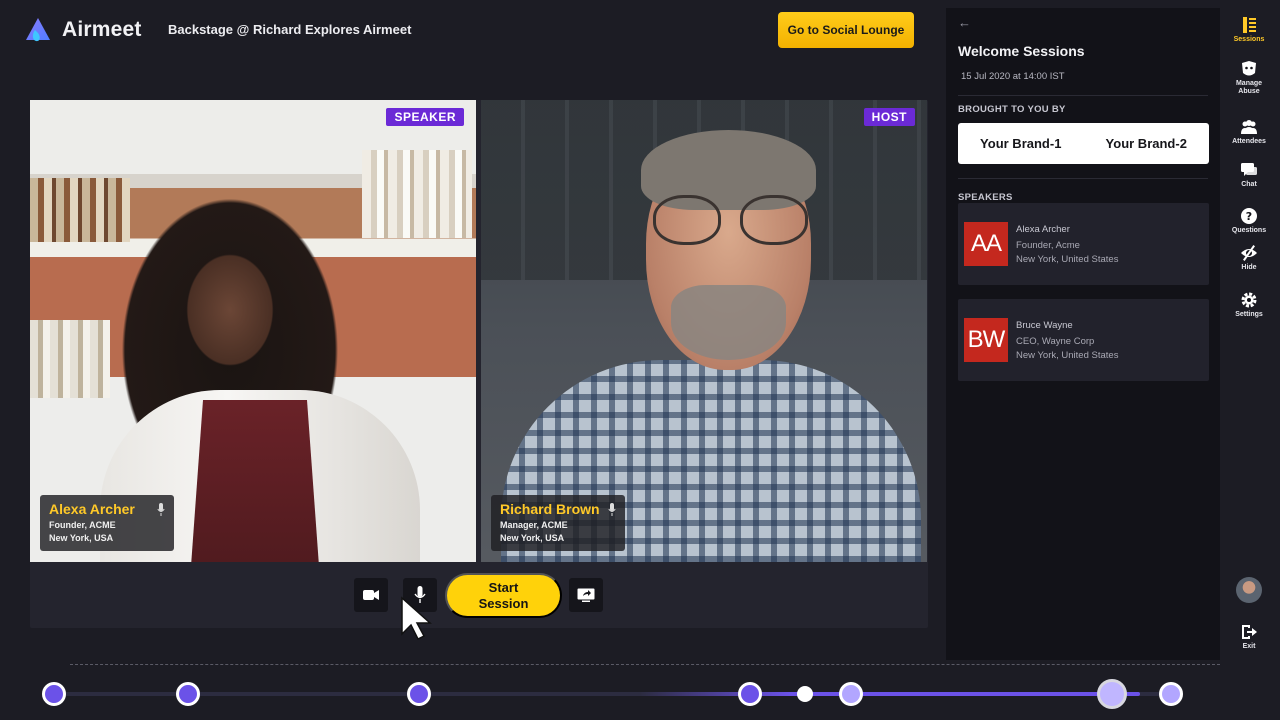  Describe the element at coordinates (1249, 267) in the screenshot. I see `rail-label: Hide` at that location.